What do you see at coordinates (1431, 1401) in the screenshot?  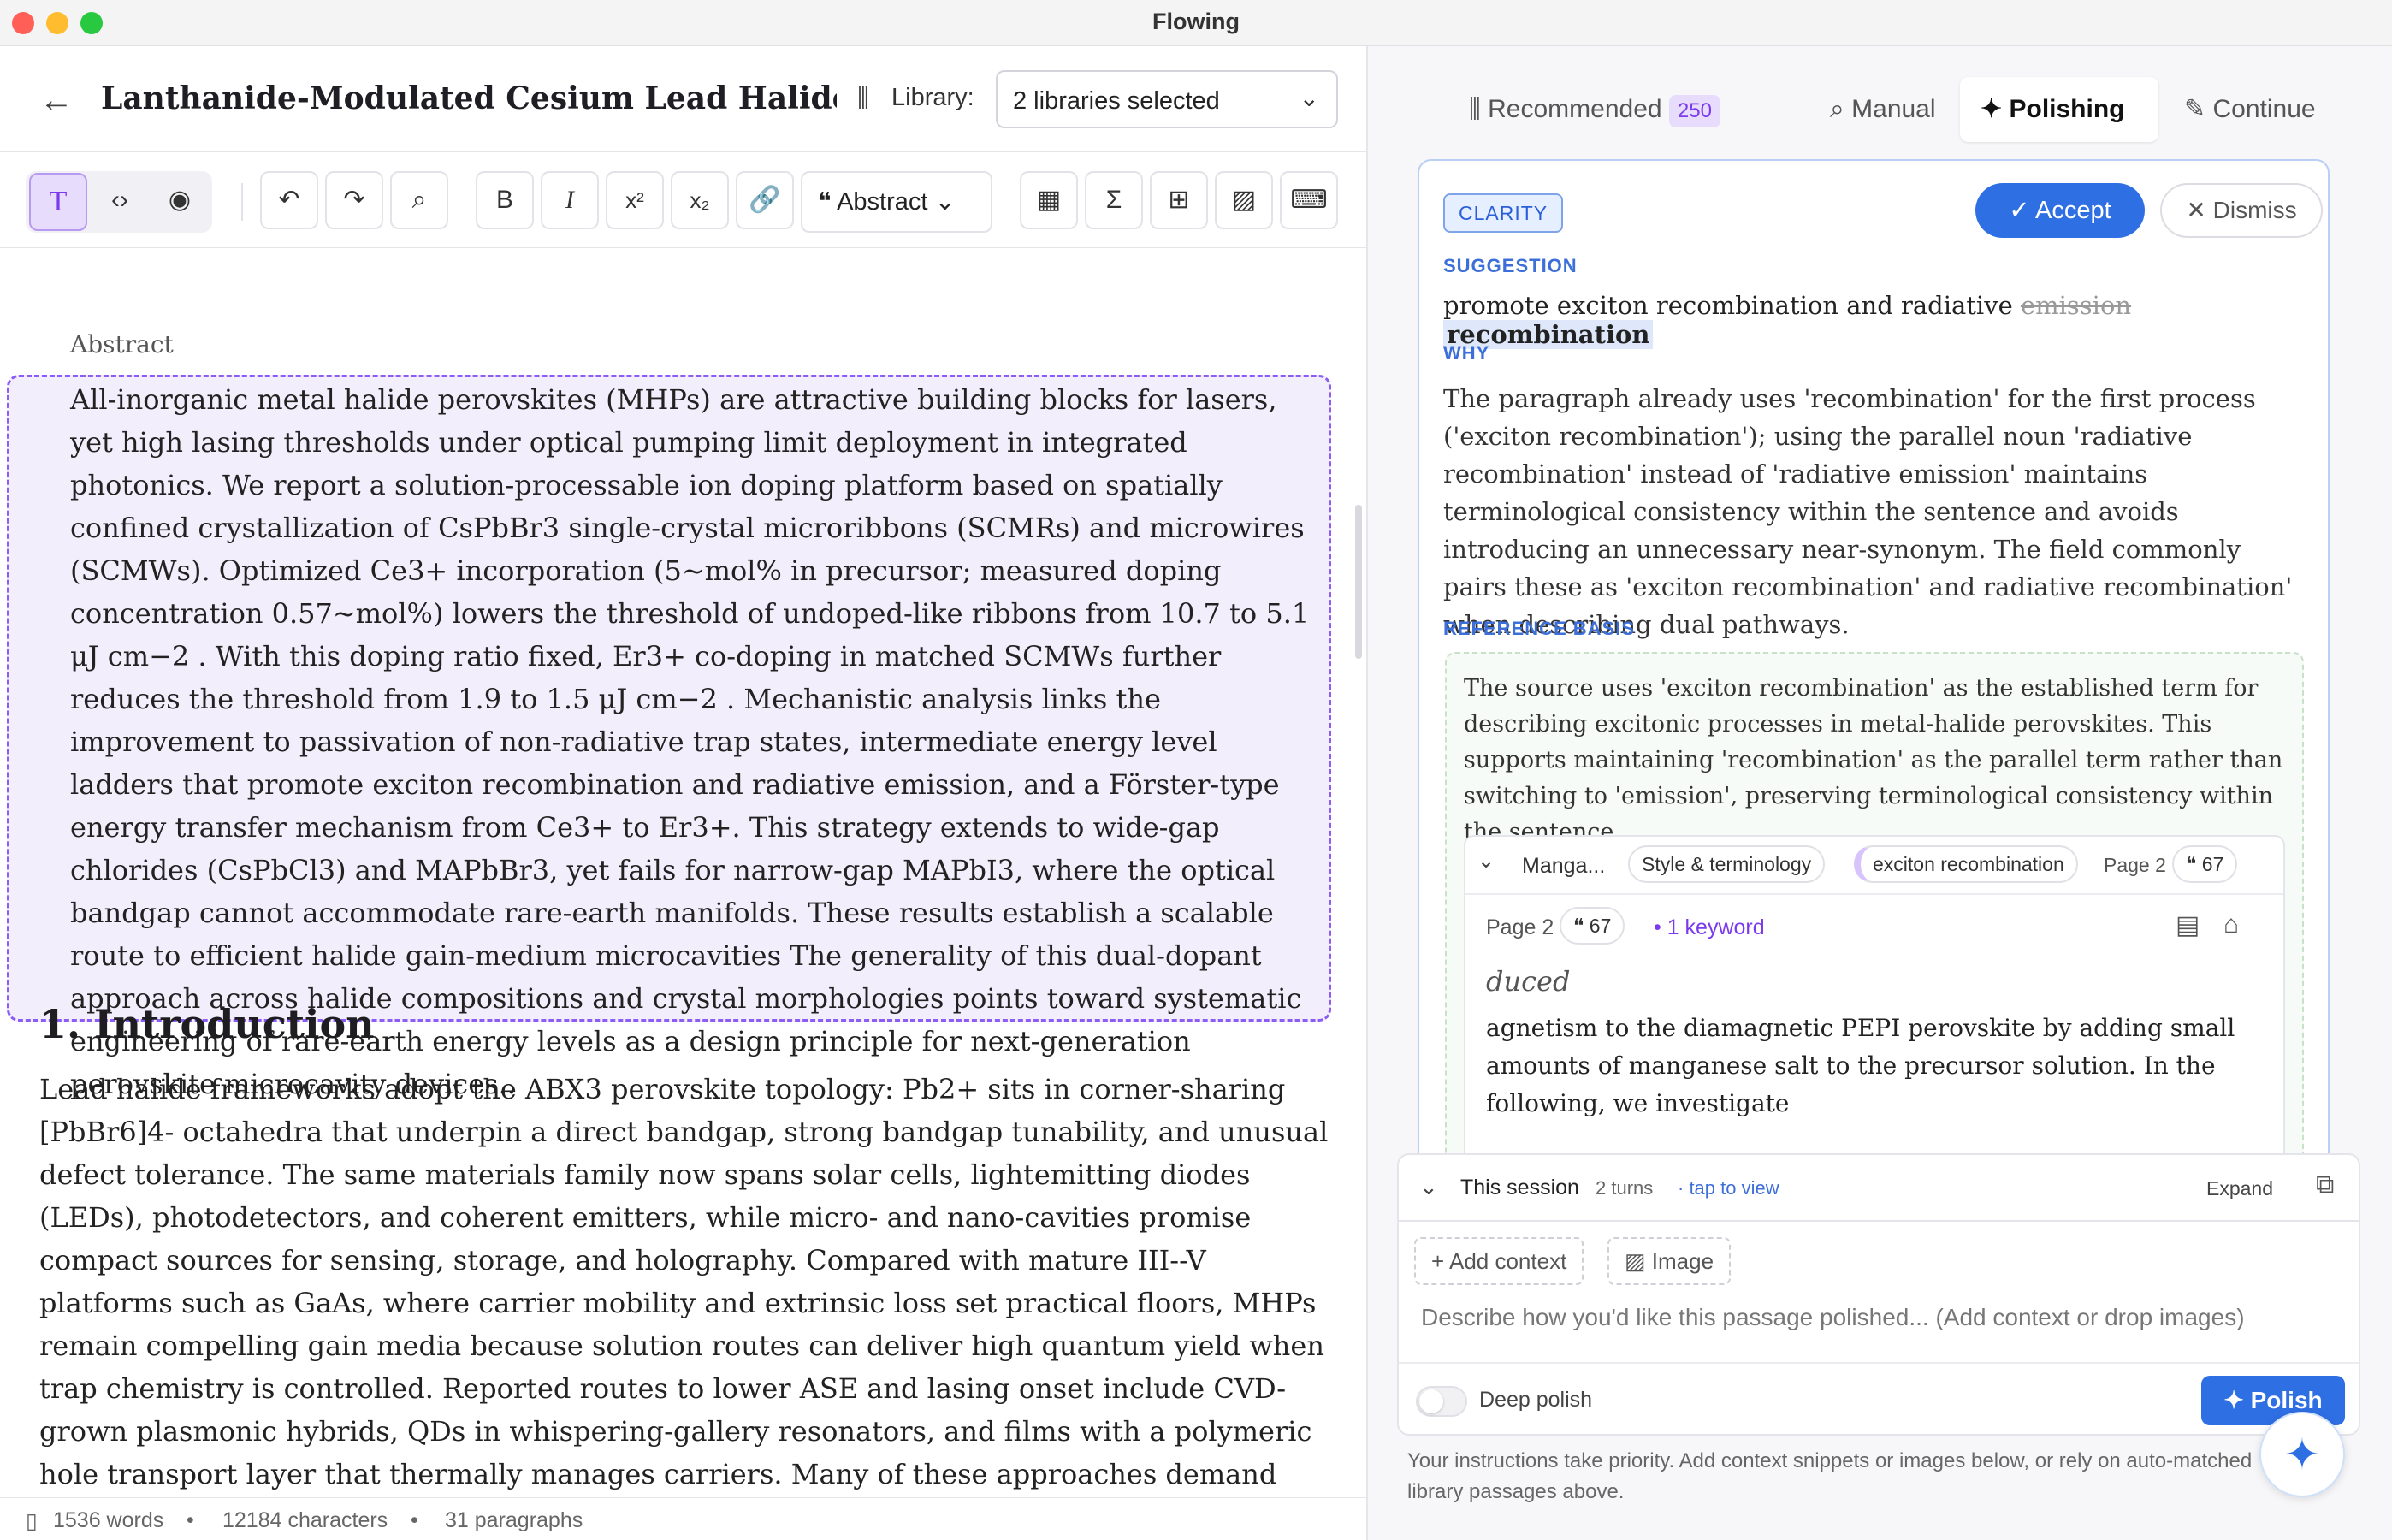 I see `toggle-knob` at bounding box center [1431, 1401].